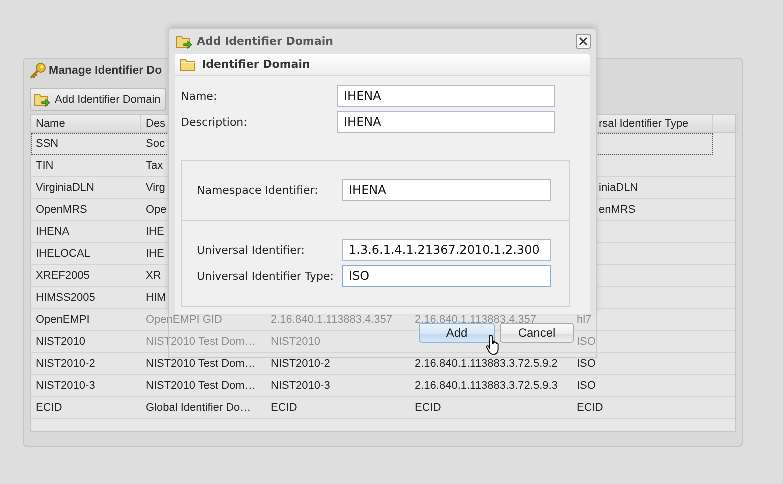 The image size is (783, 484). I want to click on table-cell: 2.16.840.1.113883.3.72.5.9.3, so click(486, 386).